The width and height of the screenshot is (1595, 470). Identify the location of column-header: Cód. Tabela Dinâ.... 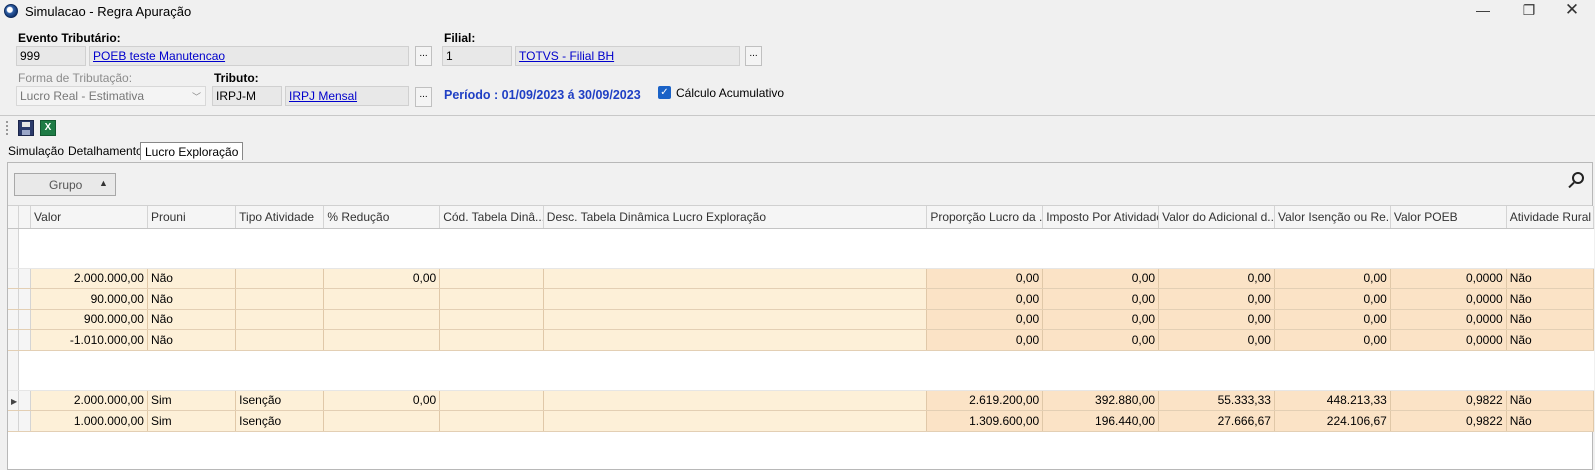
(491, 217).